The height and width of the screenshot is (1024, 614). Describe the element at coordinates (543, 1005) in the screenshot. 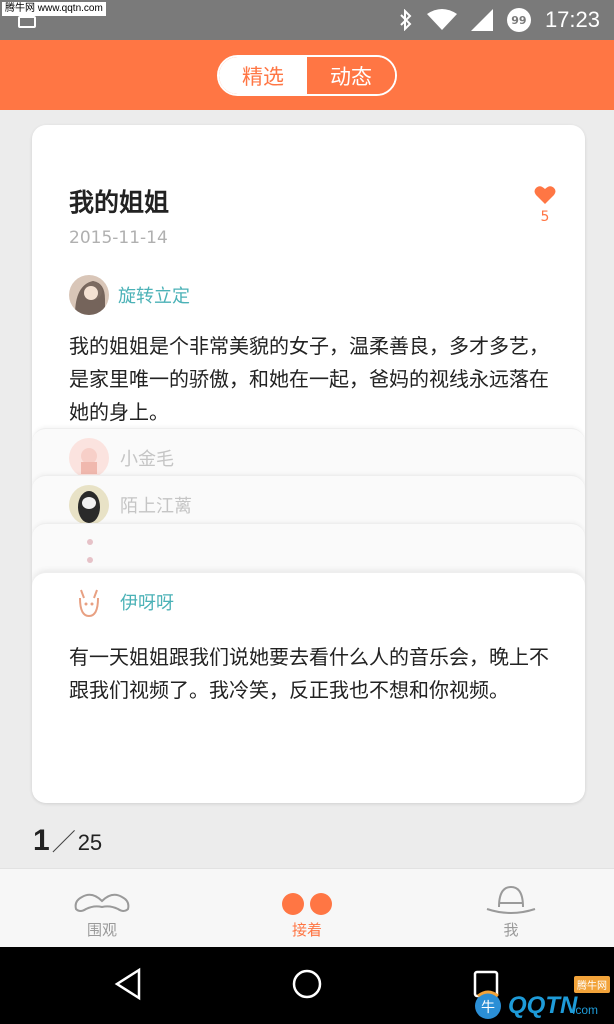

I see `qqtn-logo-text: QQTN` at that location.